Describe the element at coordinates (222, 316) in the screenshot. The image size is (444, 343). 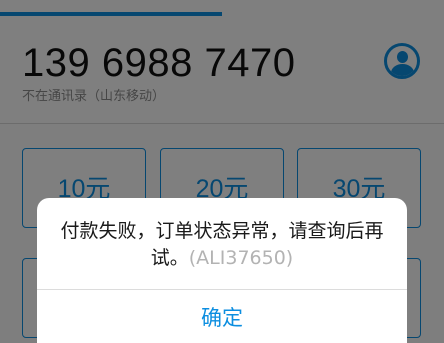
I see `confirm-button: 确定` at that location.